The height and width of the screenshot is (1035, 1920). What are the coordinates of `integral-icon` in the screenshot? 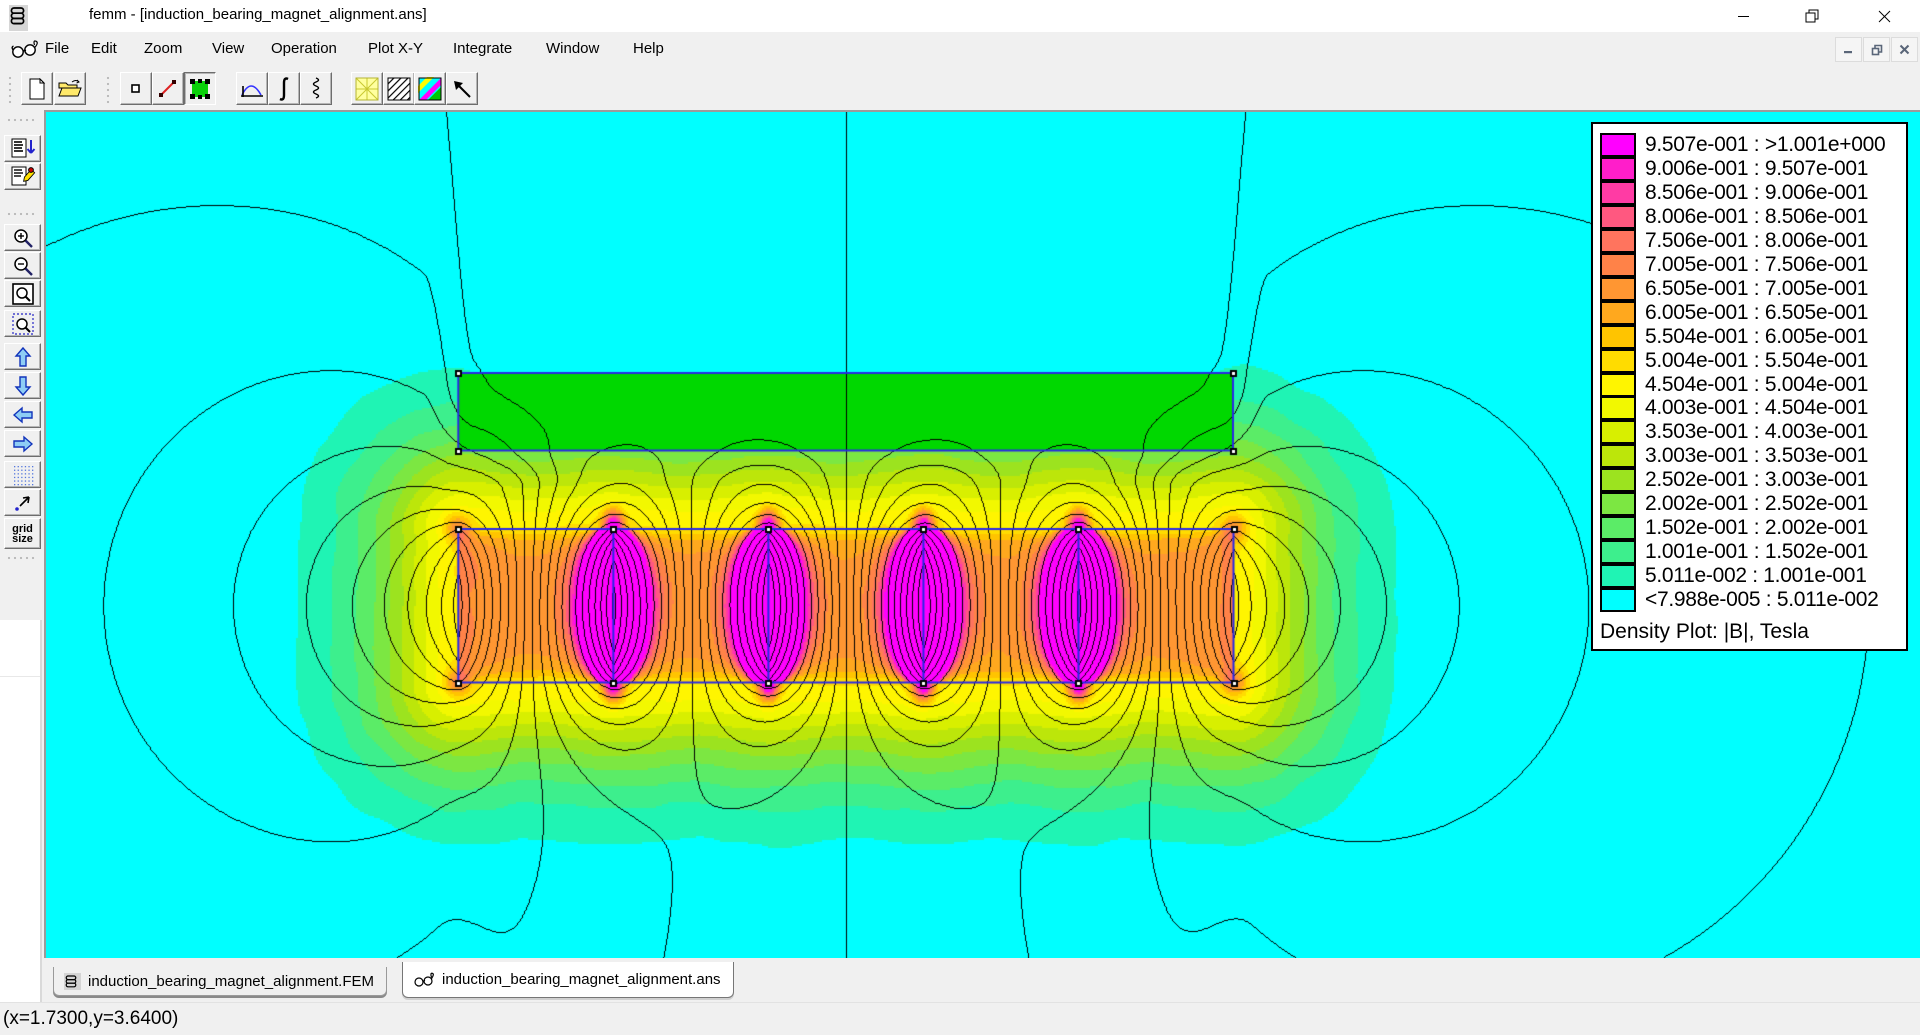 It's located at (284, 88).